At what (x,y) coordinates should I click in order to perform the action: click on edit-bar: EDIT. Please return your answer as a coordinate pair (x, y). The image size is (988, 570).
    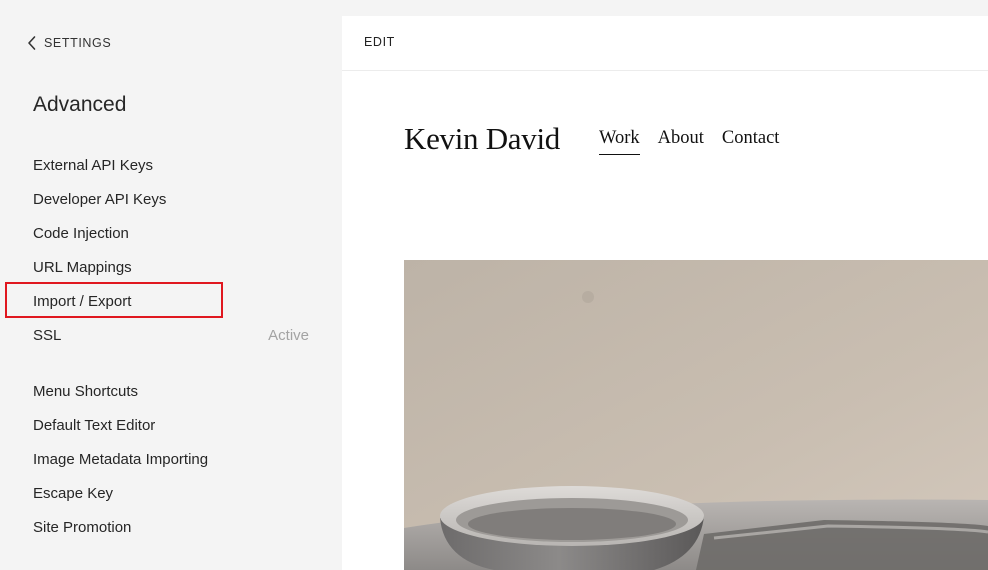
    Looking at the image, I should click on (665, 43).